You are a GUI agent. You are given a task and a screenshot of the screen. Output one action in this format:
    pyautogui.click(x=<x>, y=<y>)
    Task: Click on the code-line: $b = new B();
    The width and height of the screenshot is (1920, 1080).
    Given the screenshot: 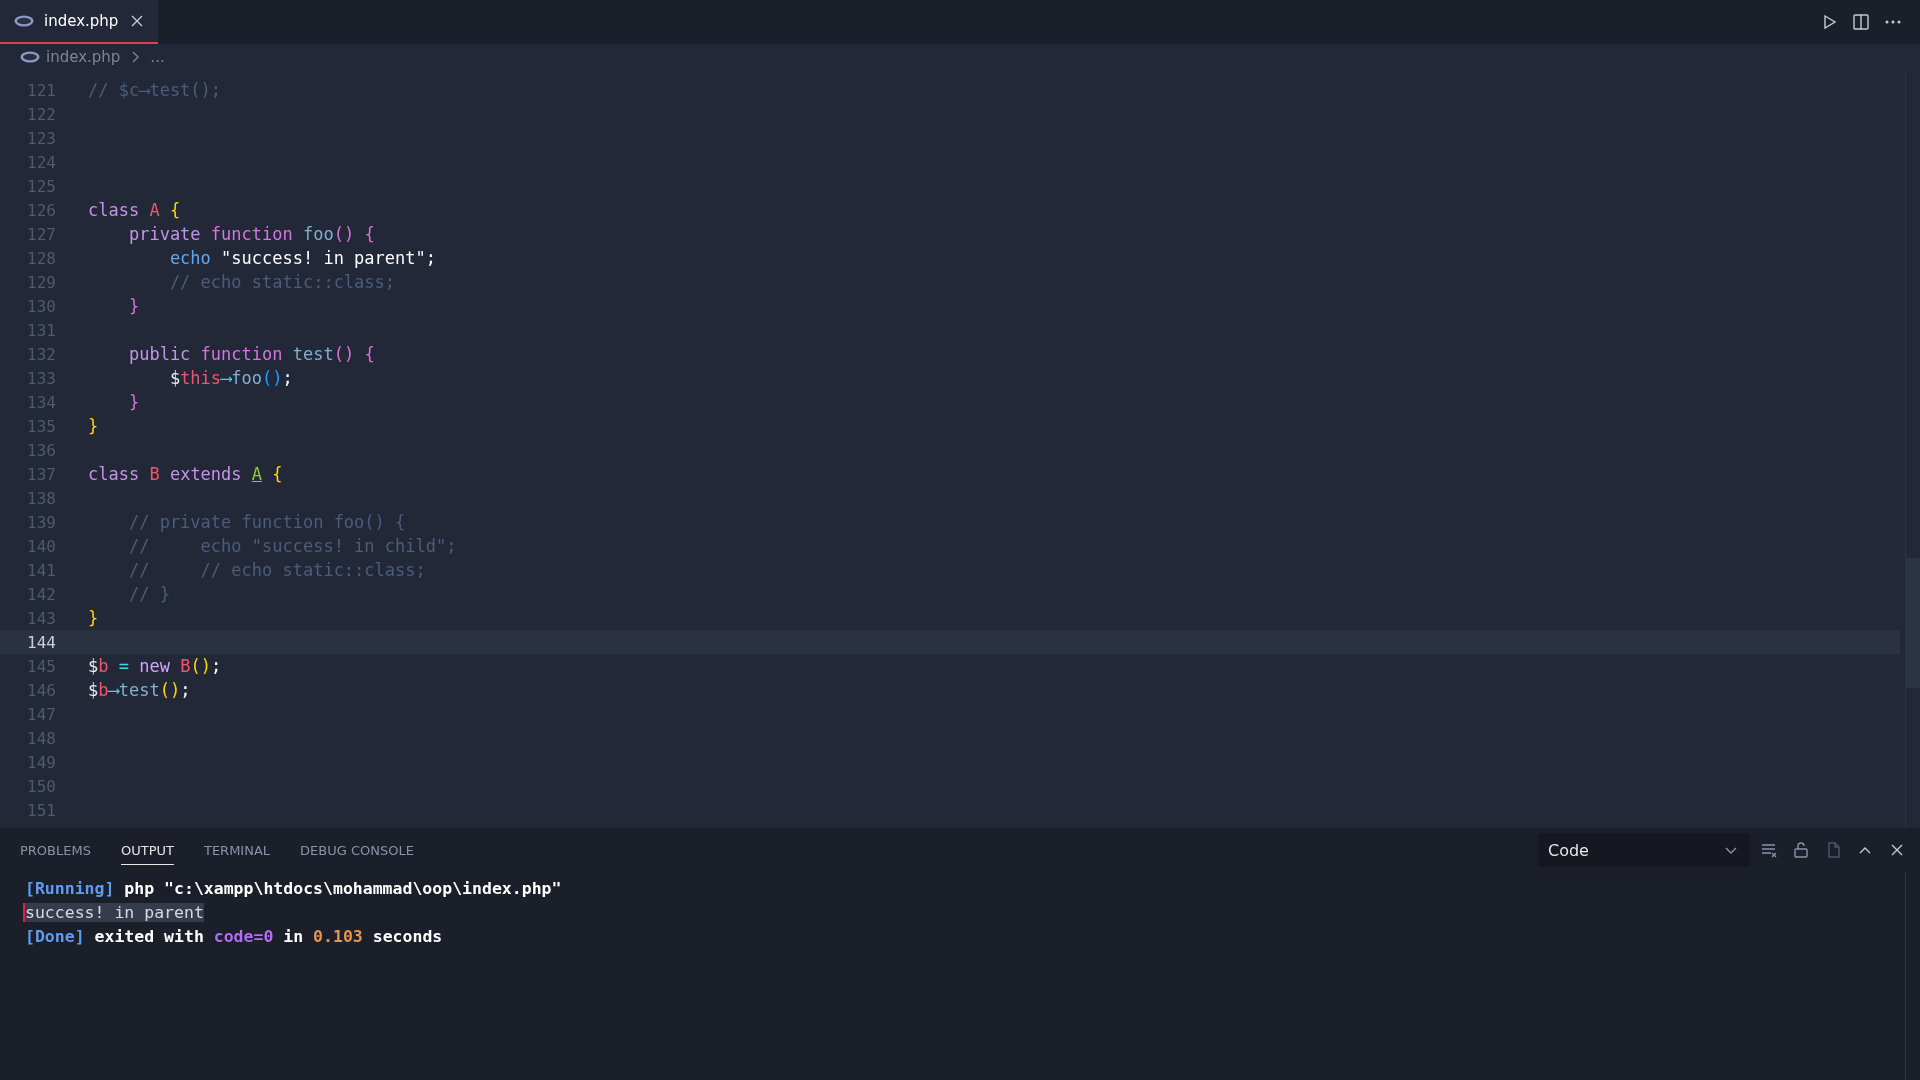 What is the action you would take?
    pyautogui.click(x=155, y=666)
    